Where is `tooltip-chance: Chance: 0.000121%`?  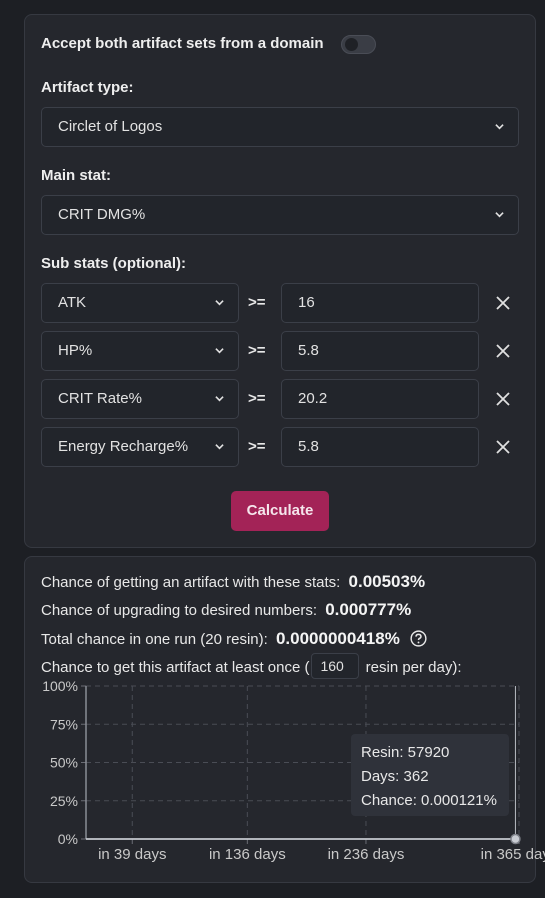
tooltip-chance: Chance: 0.000121% is located at coordinates (429, 800).